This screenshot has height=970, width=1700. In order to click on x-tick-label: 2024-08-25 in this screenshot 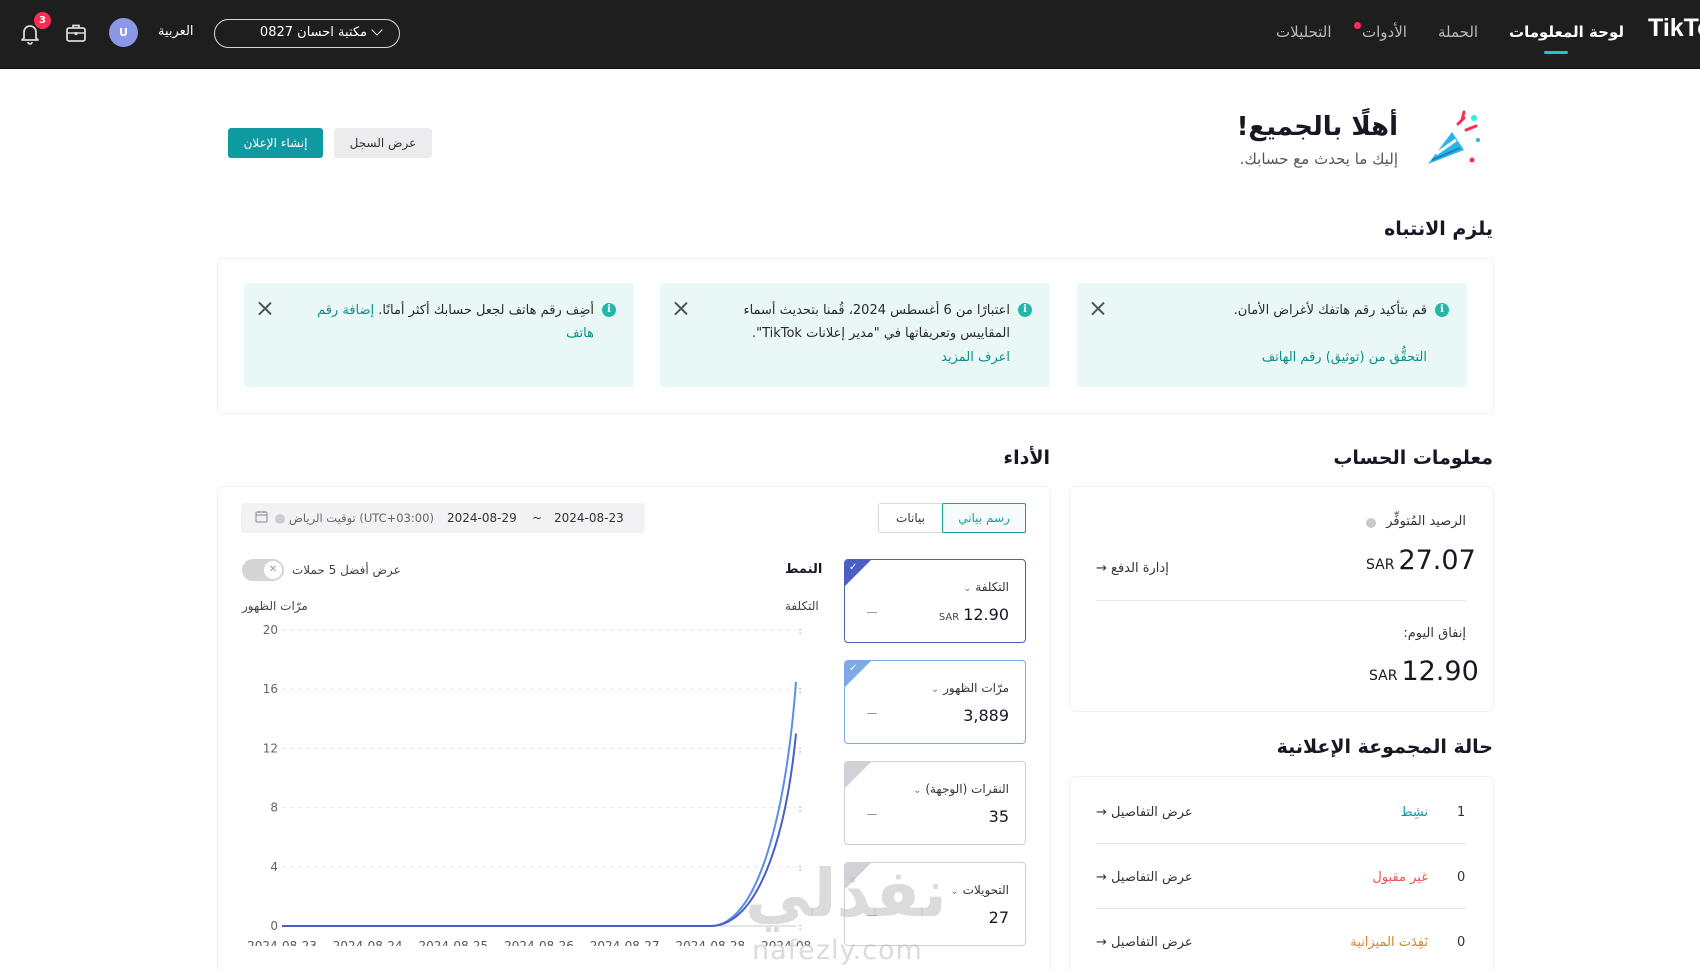, I will do `click(453, 942)`.